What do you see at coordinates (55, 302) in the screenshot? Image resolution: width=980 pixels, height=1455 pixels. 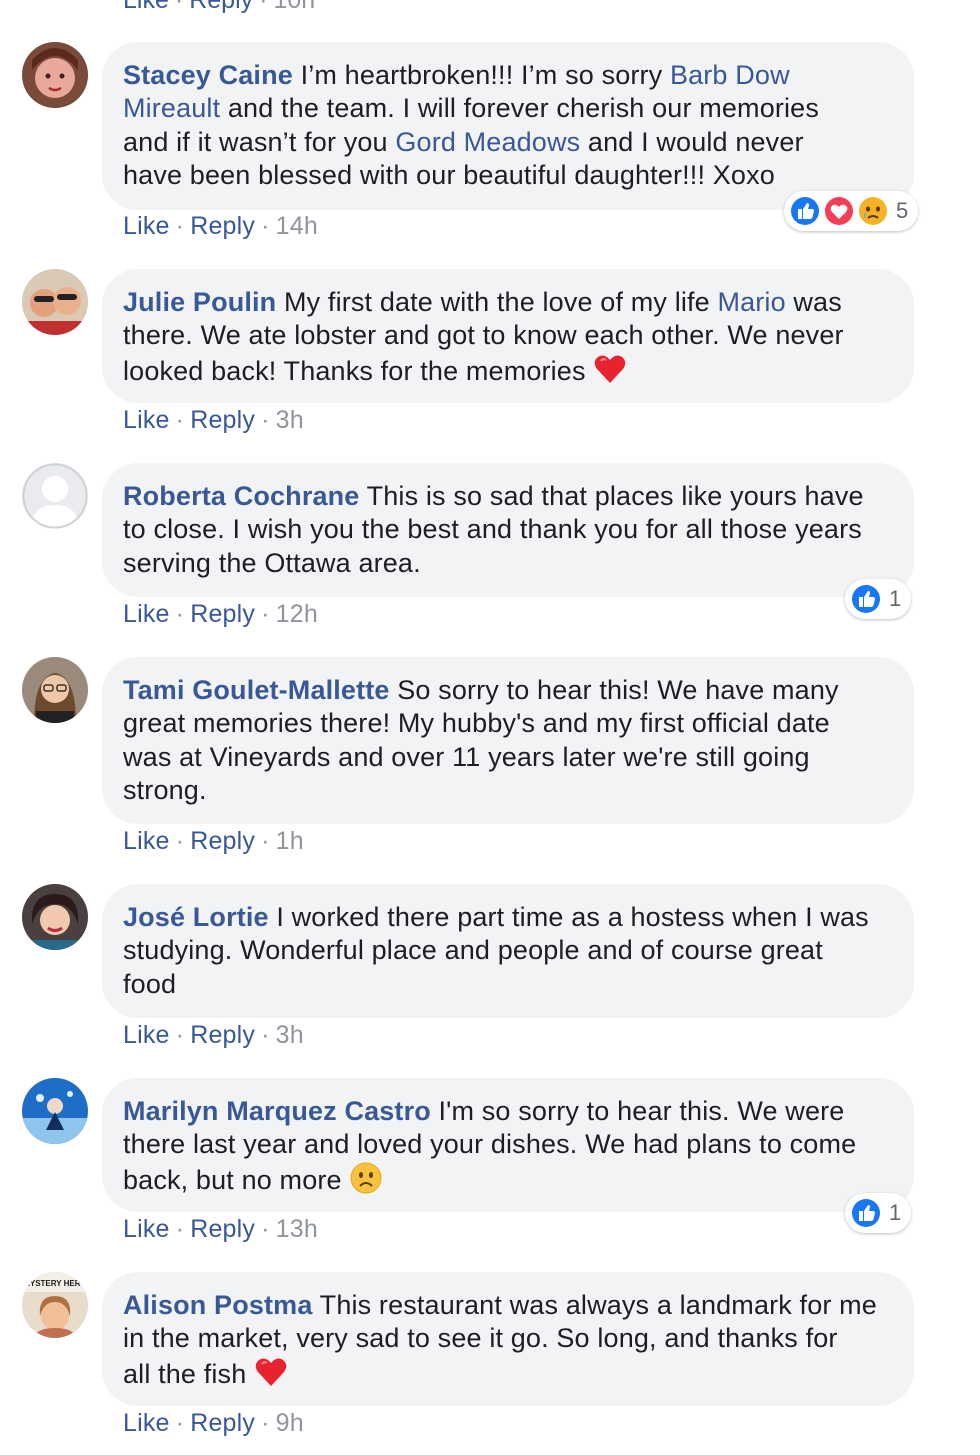 I see `avatar-julie-poulin` at bounding box center [55, 302].